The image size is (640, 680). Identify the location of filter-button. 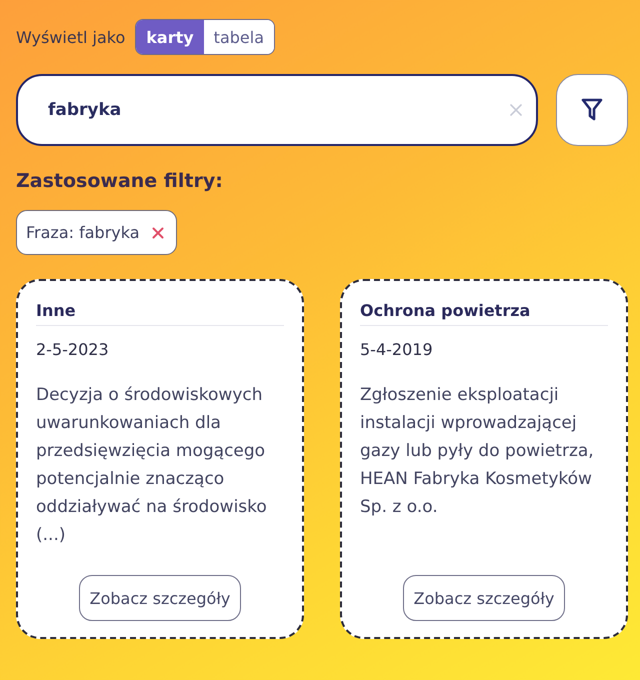
(592, 110).